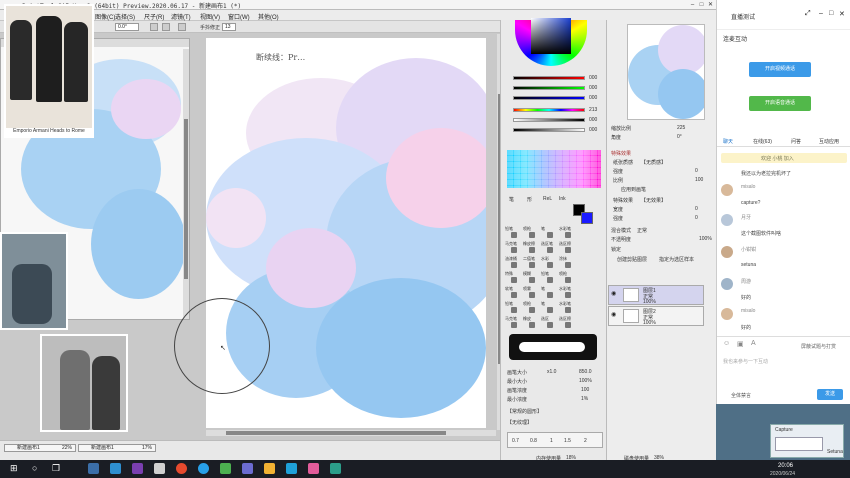  What do you see at coordinates (515, 441) in the screenshot?
I see `size-preset: 0.7` at bounding box center [515, 441].